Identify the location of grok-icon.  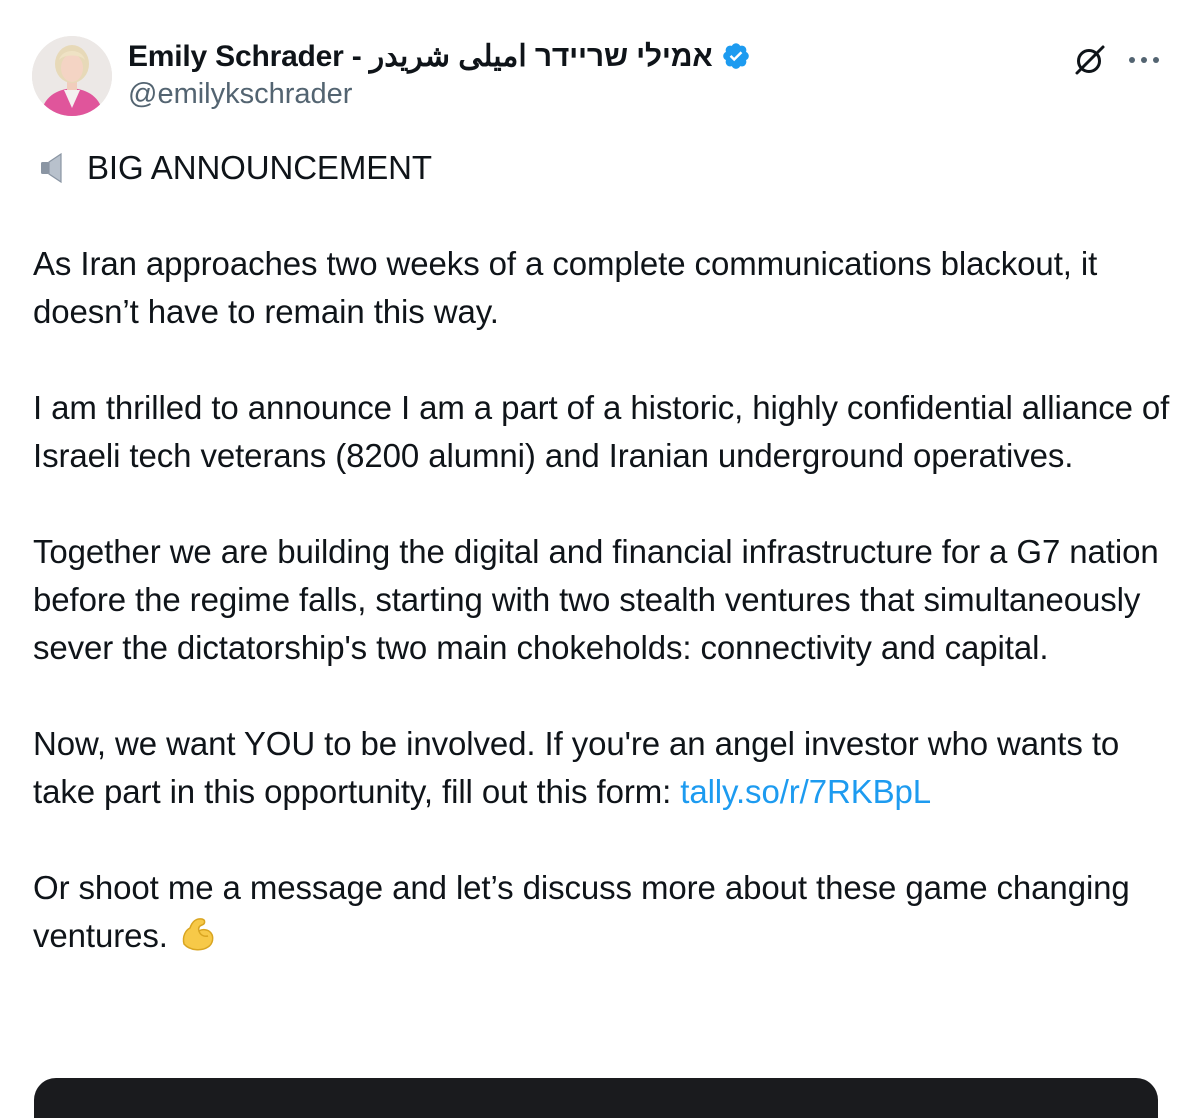
(1090, 60).